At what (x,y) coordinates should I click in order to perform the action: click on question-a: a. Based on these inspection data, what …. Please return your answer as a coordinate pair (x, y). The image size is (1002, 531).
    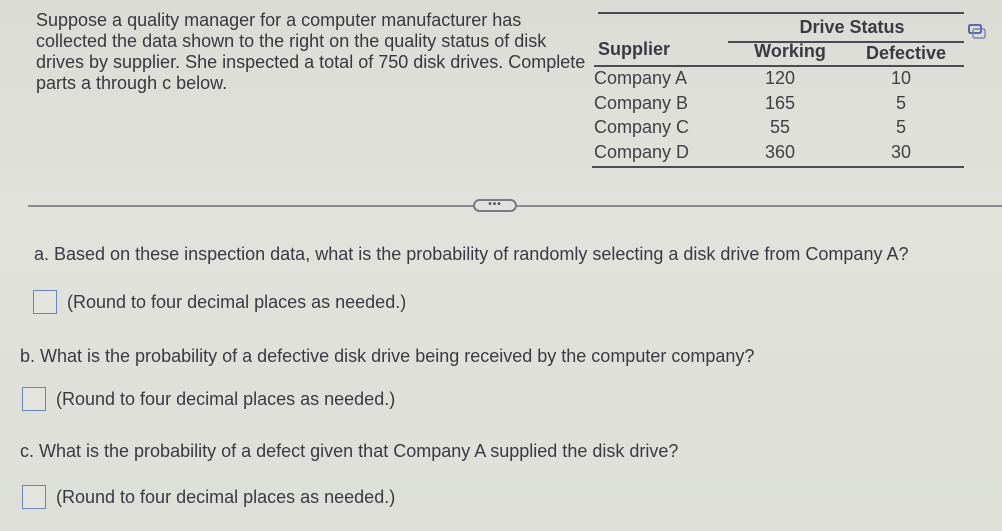
    Looking at the image, I should click on (471, 254).